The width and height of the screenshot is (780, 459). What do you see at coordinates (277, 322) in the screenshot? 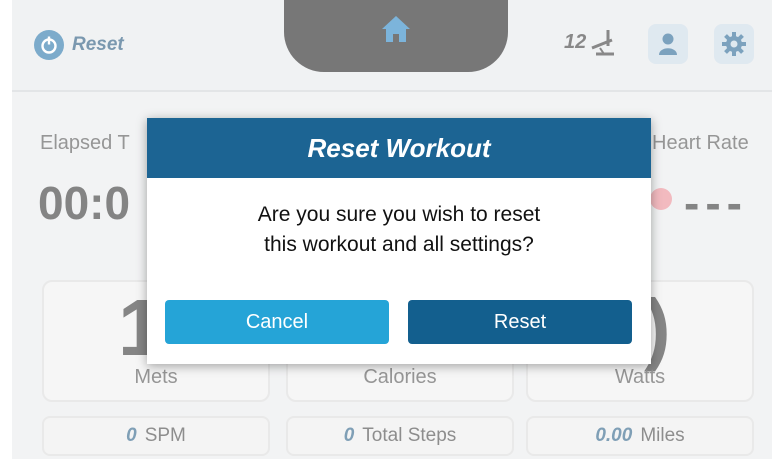
I see `cancel-button: Cancel` at bounding box center [277, 322].